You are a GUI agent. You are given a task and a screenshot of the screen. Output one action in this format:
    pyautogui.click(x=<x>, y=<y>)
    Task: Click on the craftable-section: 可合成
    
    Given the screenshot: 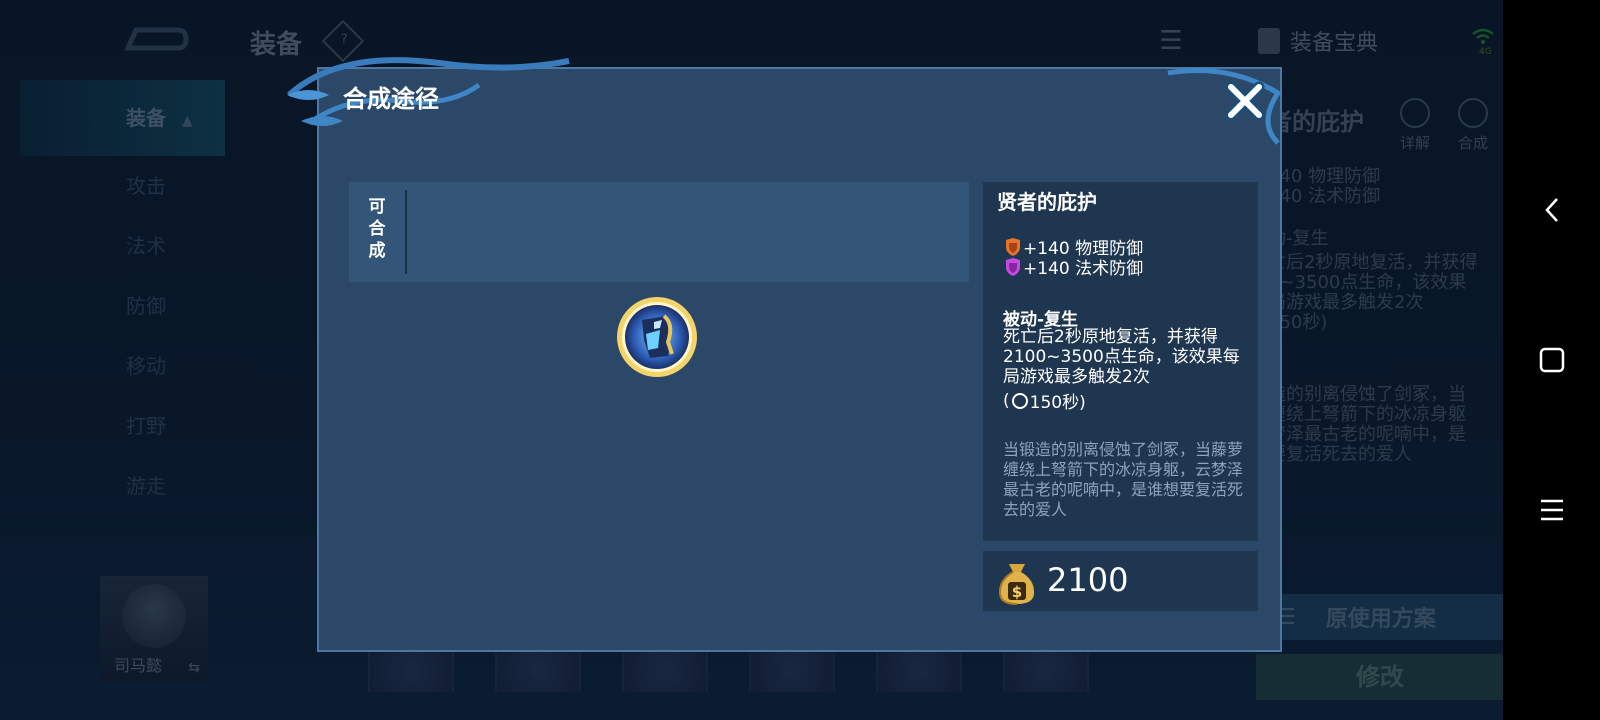 What is the action you would take?
    pyautogui.click(x=659, y=232)
    